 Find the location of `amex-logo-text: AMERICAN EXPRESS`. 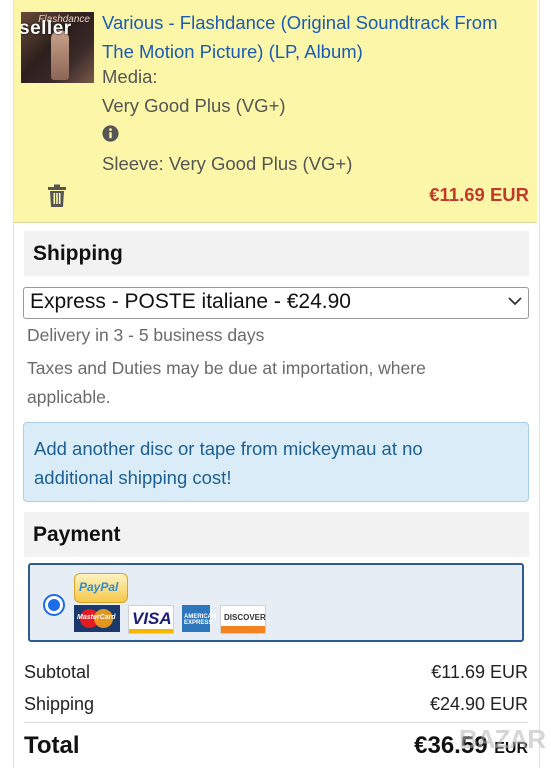

amex-logo-text: AMERICAN EXPRESS is located at coordinates (200, 620).